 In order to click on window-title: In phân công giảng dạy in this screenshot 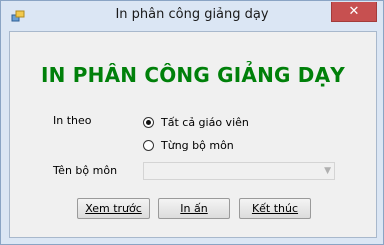, I will do `click(192, 14)`.